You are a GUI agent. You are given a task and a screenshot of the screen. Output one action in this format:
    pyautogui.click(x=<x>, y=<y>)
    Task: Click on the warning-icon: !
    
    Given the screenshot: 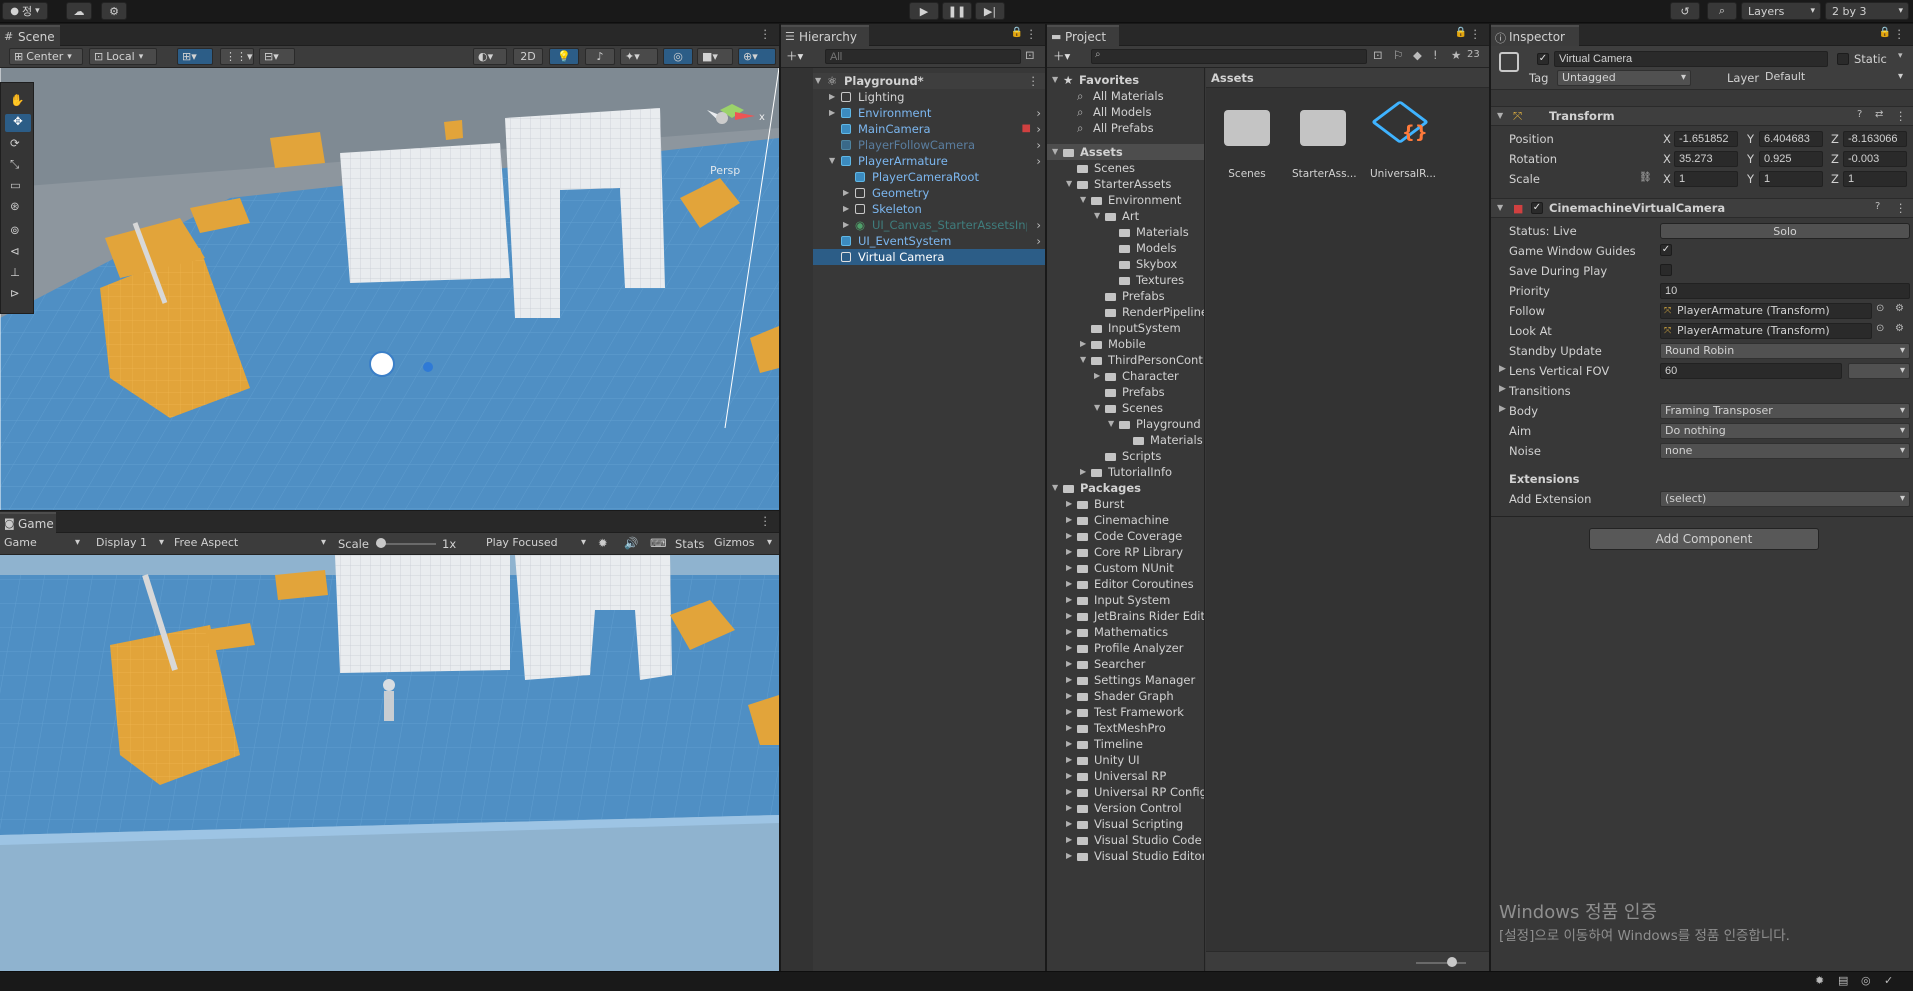 What is the action you would take?
    pyautogui.click(x=1435, y=55)
    